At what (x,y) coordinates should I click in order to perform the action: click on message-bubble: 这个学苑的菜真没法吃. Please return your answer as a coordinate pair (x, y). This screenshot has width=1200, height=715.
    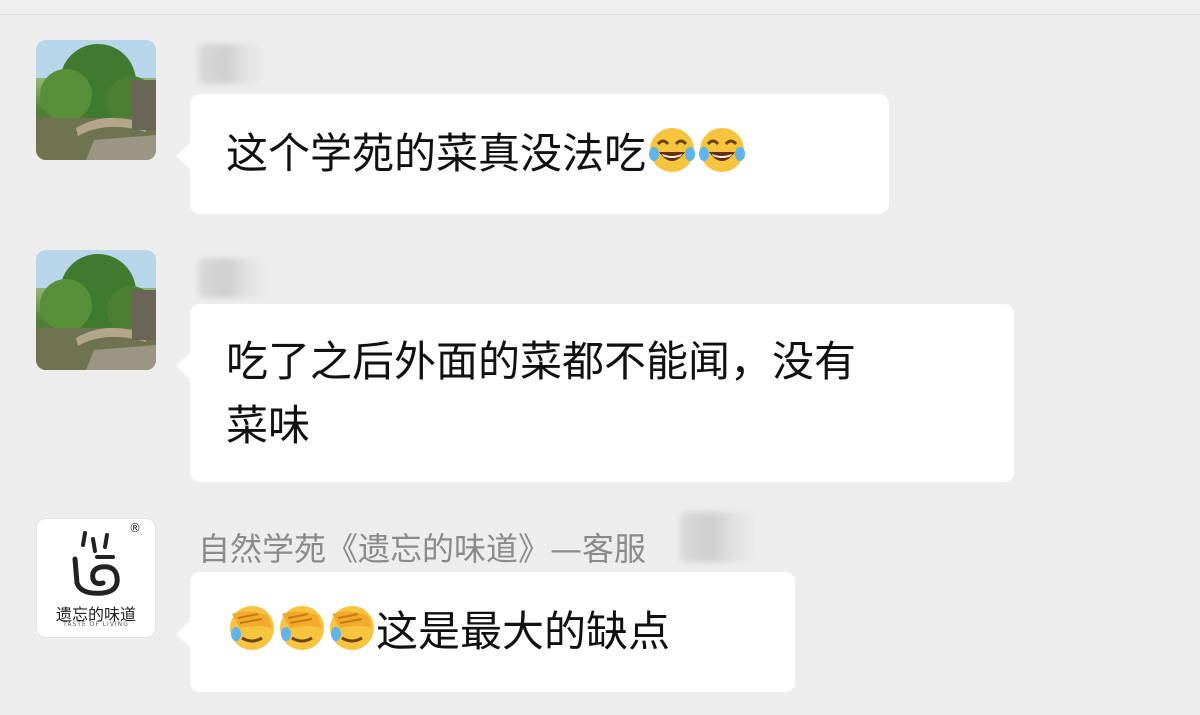
    Looking at the image, I should click on (532, 154).